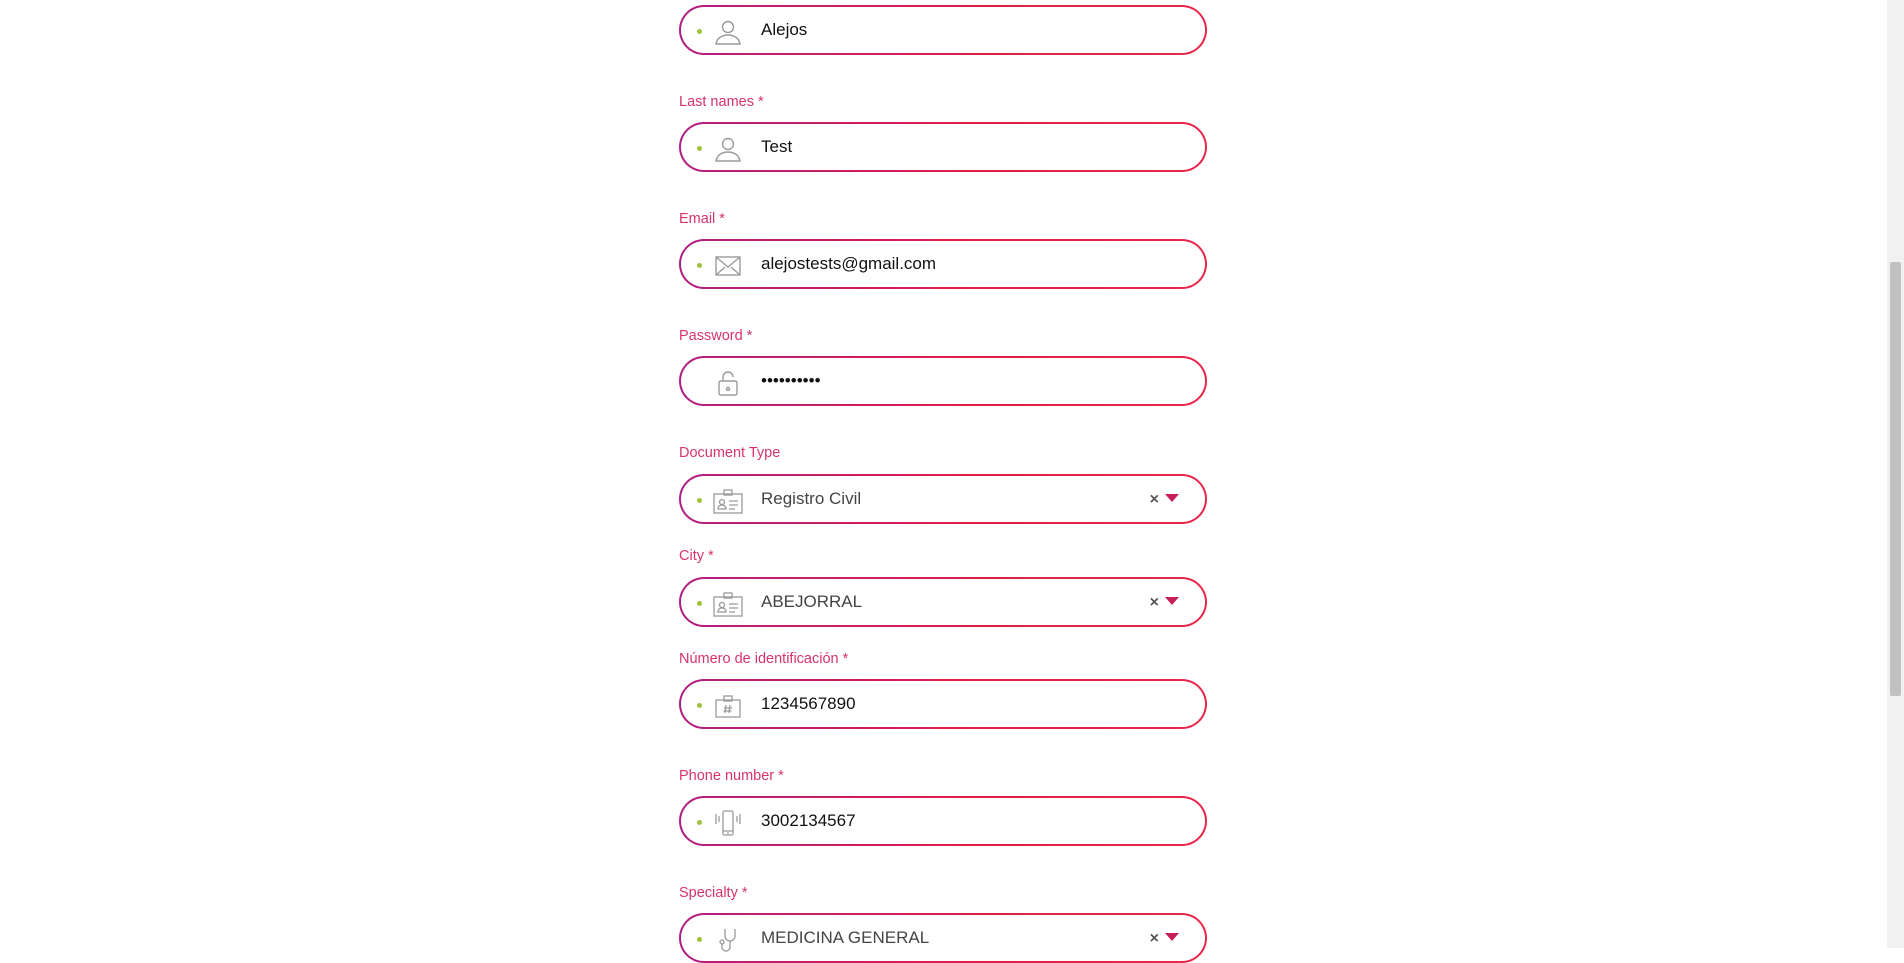 This screenshot has width=1904, height=963. I want to click on document-type-select: Registro Civil ×, so click(943, 499).